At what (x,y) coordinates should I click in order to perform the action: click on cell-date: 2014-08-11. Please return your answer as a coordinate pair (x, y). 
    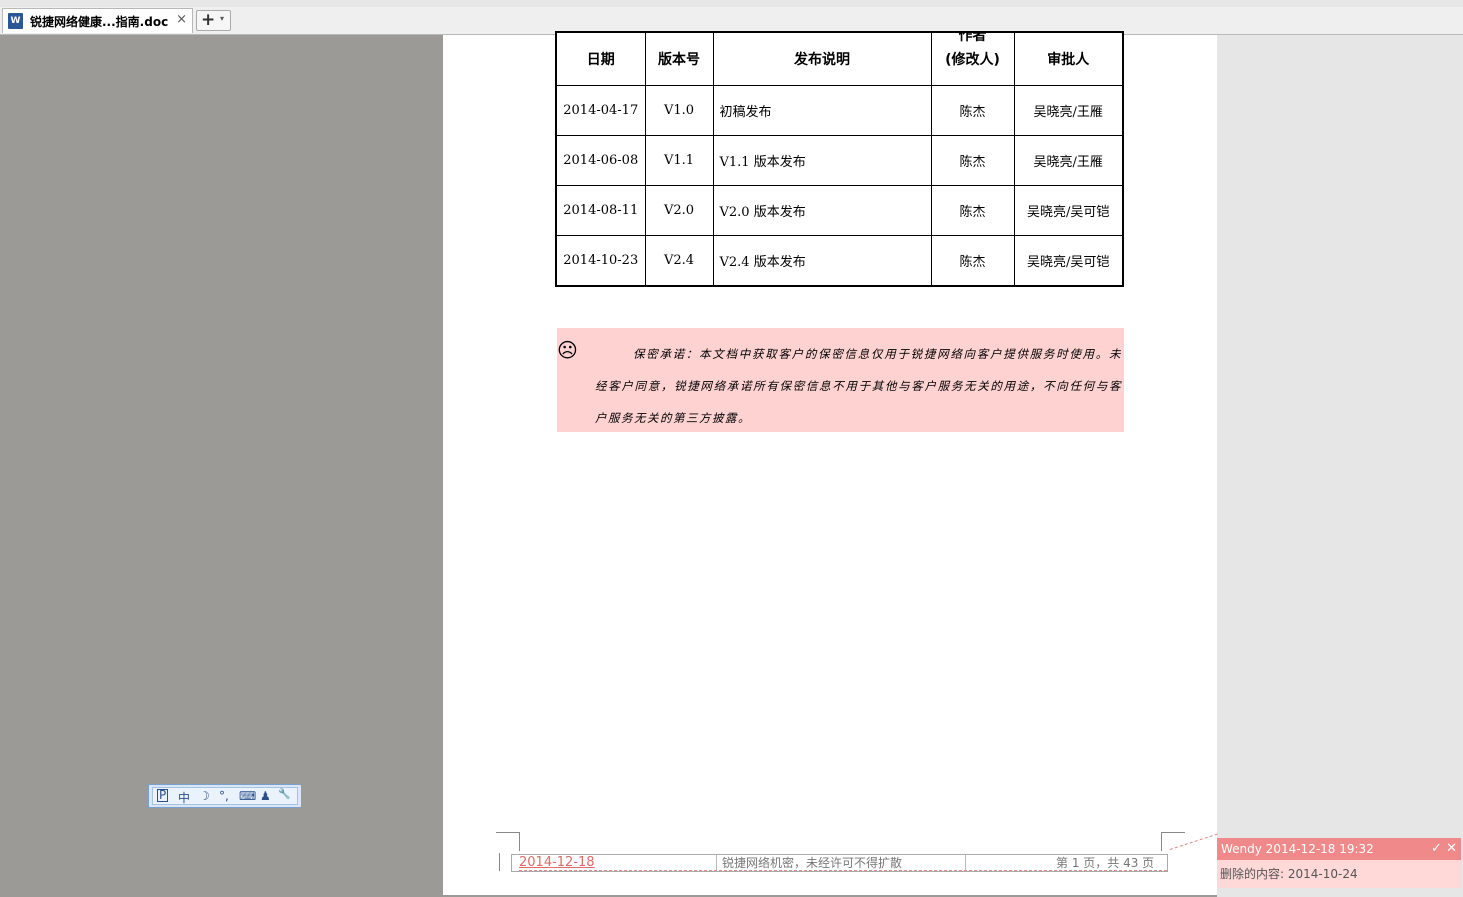
    Looking at the image, I should click on (600, 210).